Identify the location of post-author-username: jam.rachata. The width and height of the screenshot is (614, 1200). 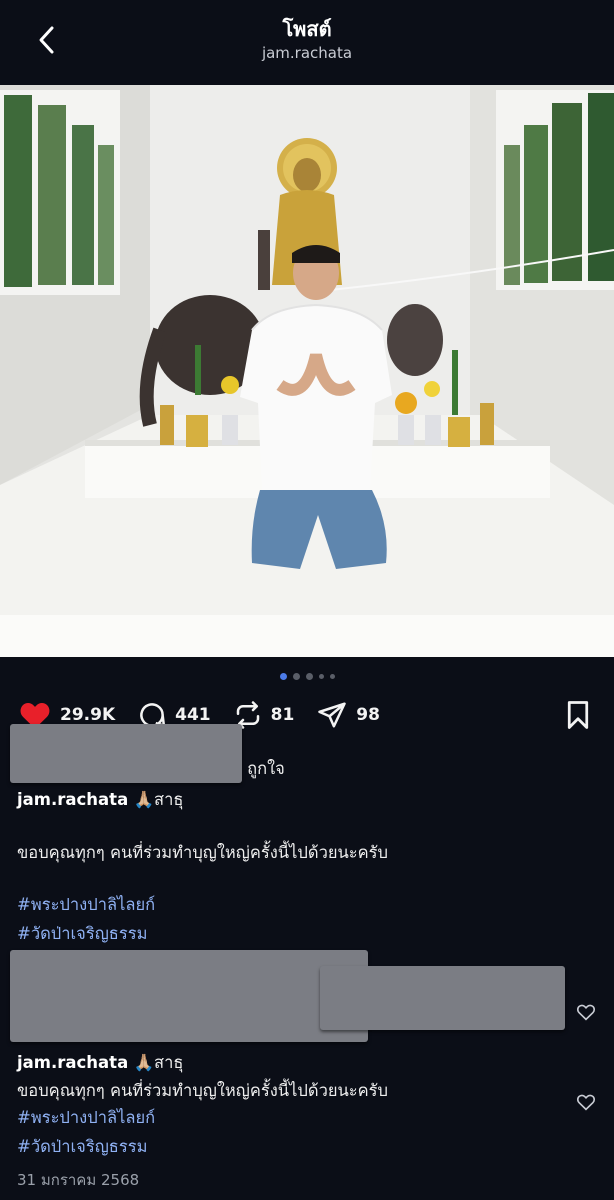
(307, 53).